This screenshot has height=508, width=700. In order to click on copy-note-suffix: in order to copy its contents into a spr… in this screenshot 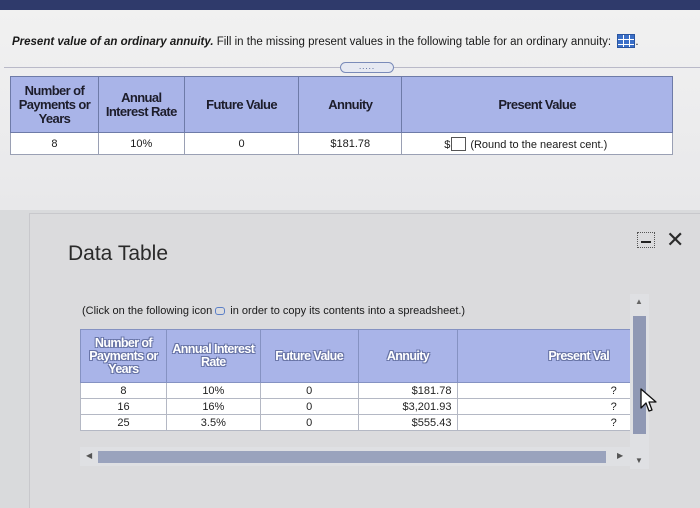, I will do `click(348, 311)`.